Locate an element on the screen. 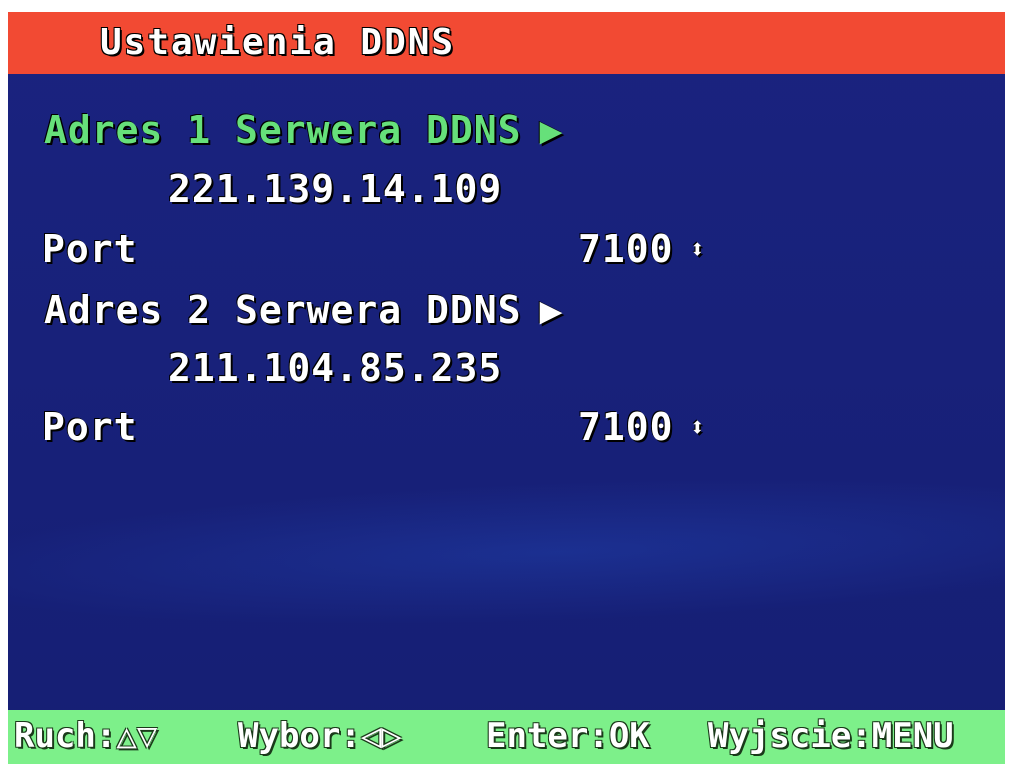 This screenshot has width=1009, height=769. title-bar: Ustawienia DDNS is located at coordinates (506, 43).